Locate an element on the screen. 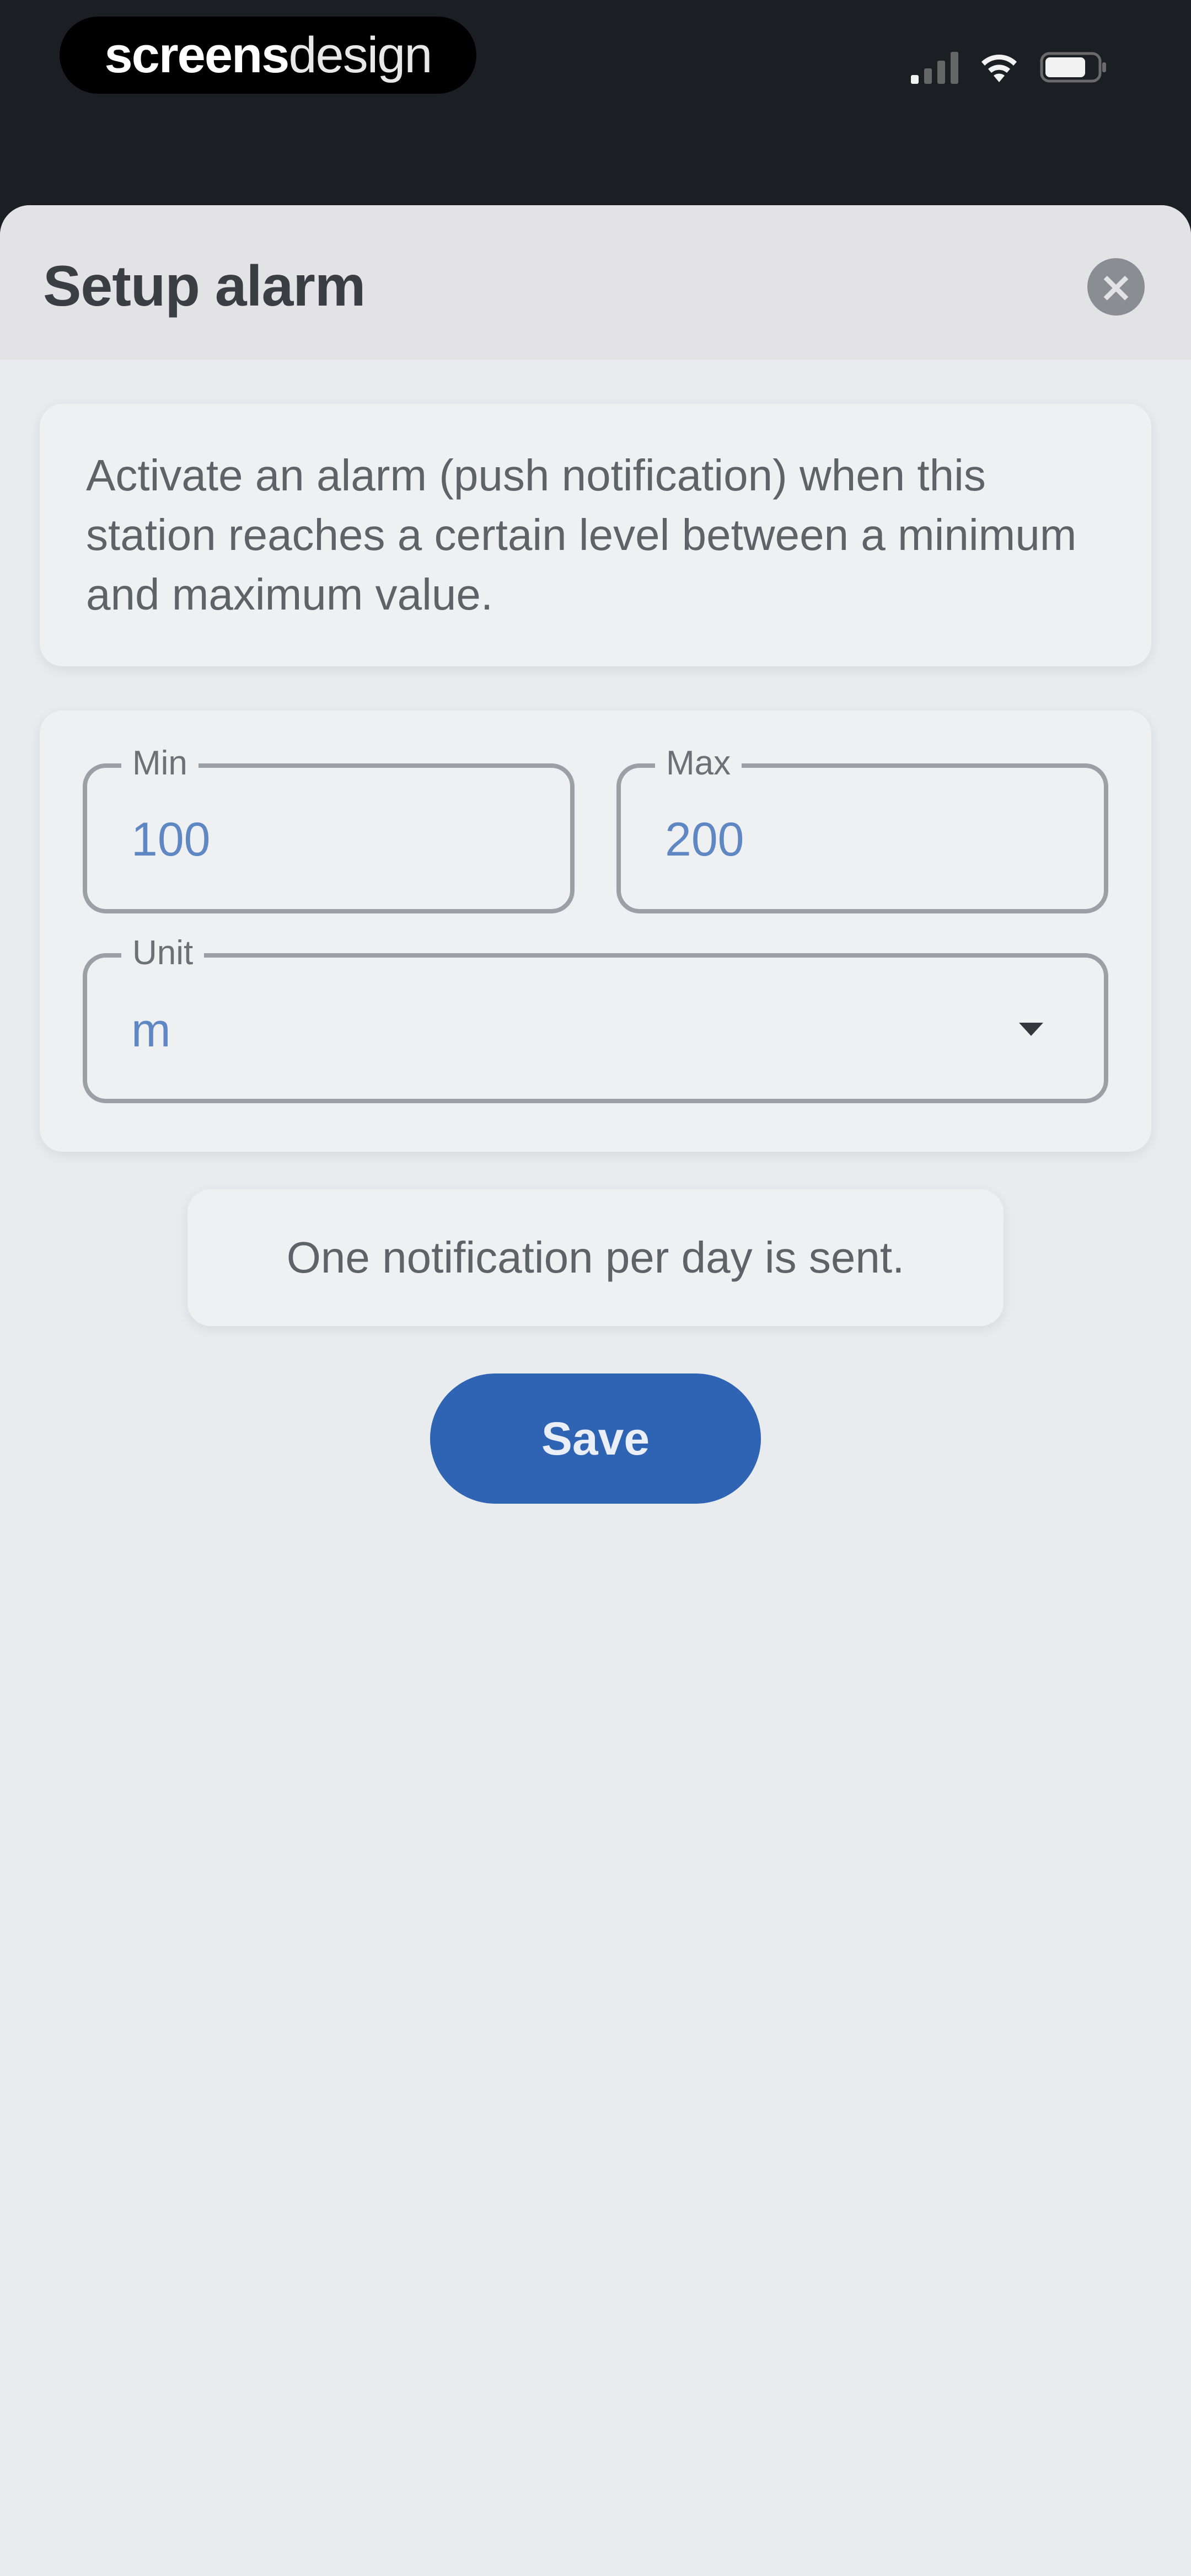 The height and width of the screenshot is (2576, 1191). max-value: 200 is located at coordinates (704, 839).